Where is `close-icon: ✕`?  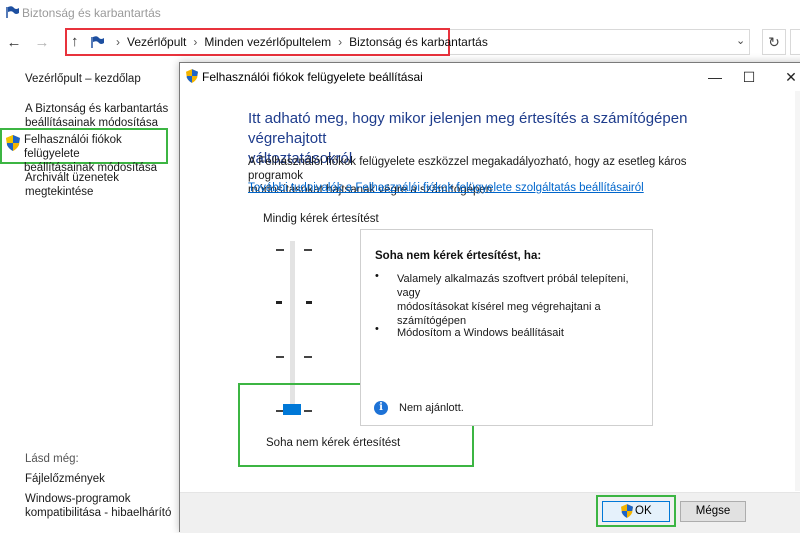
close-icon: ✕ is located at coordinates (788, 77).